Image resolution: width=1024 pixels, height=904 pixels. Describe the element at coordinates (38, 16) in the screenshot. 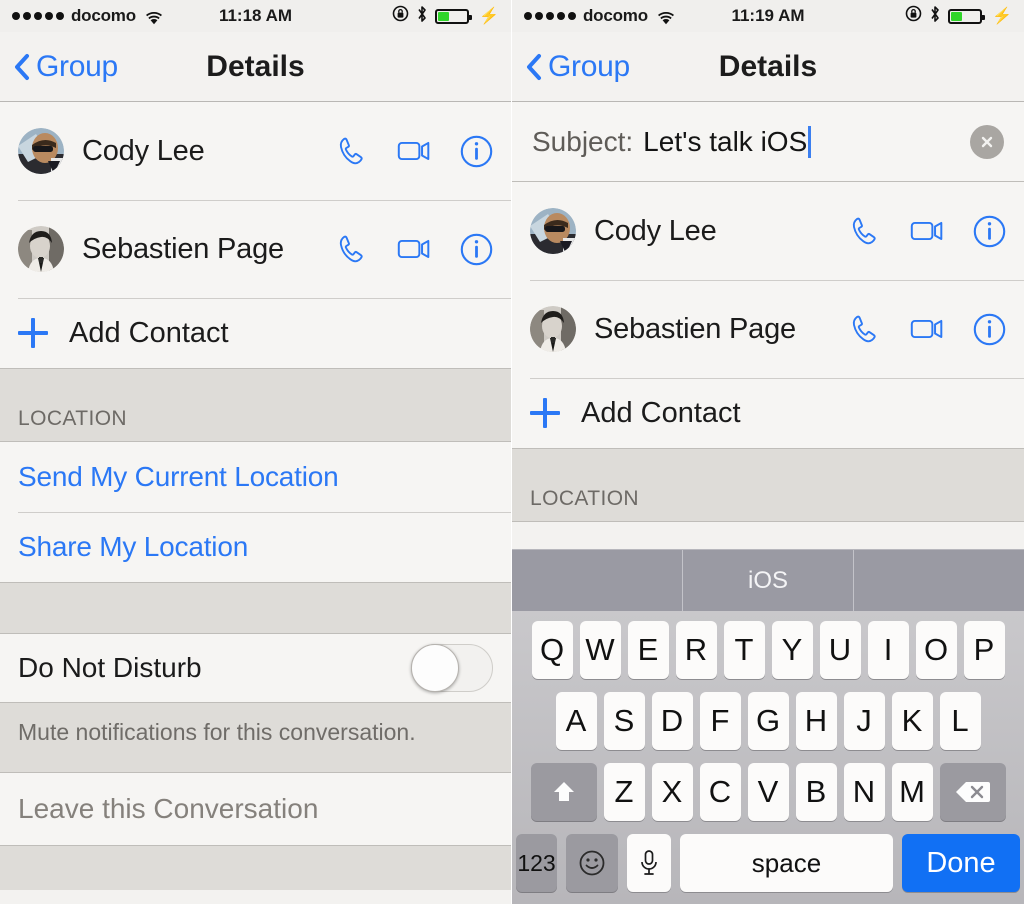

I see `signal-strength-dots-icon` at that location.